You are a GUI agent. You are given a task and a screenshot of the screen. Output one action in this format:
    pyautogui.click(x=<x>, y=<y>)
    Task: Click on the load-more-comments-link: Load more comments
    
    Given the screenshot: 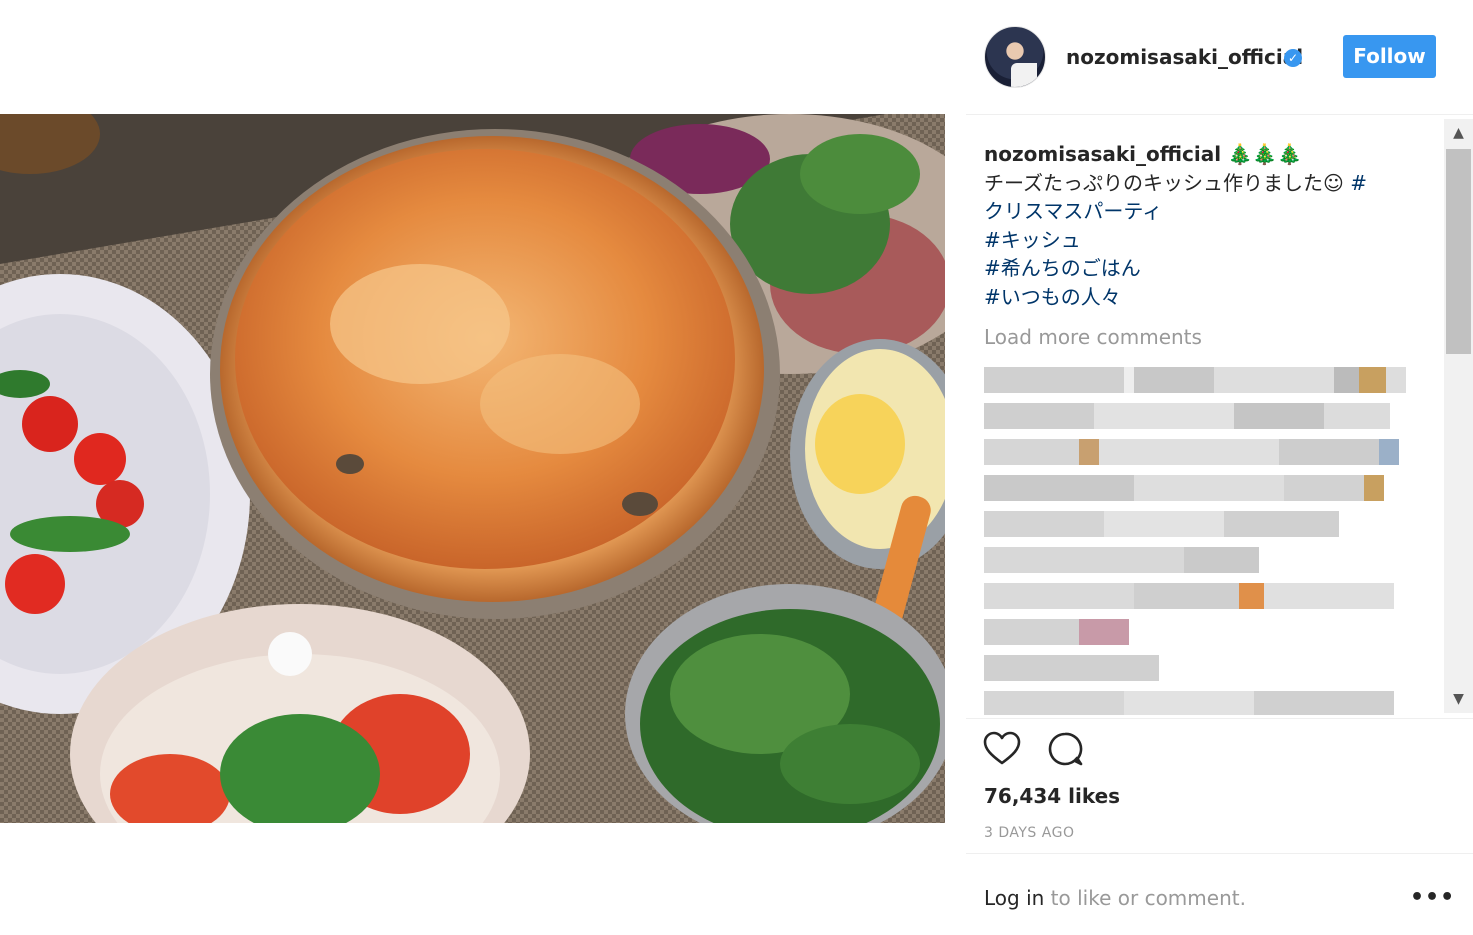 What is the action you would take?
    pyautogui.click(x=1206, y=337)
    